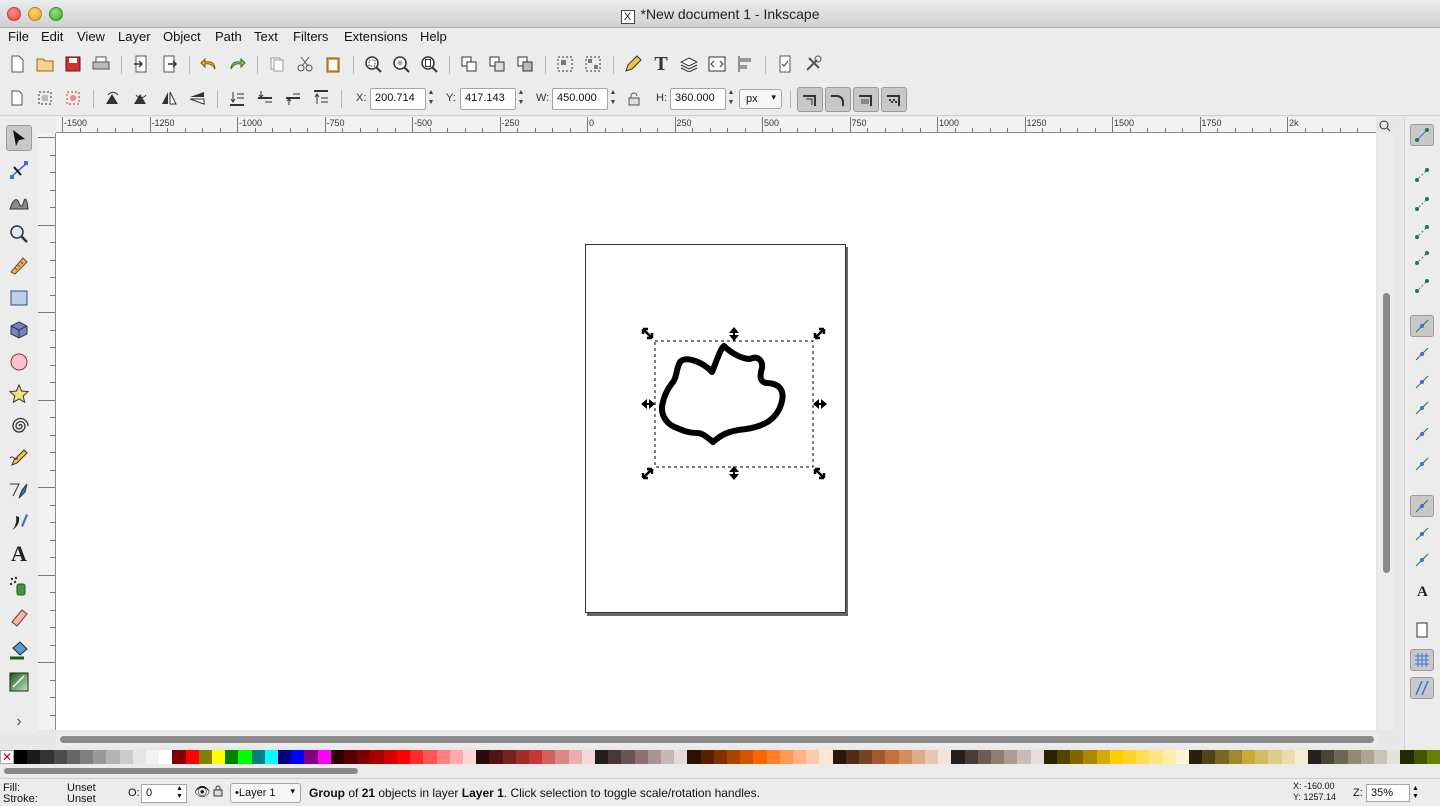 The width and height of the screenshot is (1440, 806). Describe the element at coordinates (717, 64) in the screenshot. I see `xml-editor-icon` at that location.